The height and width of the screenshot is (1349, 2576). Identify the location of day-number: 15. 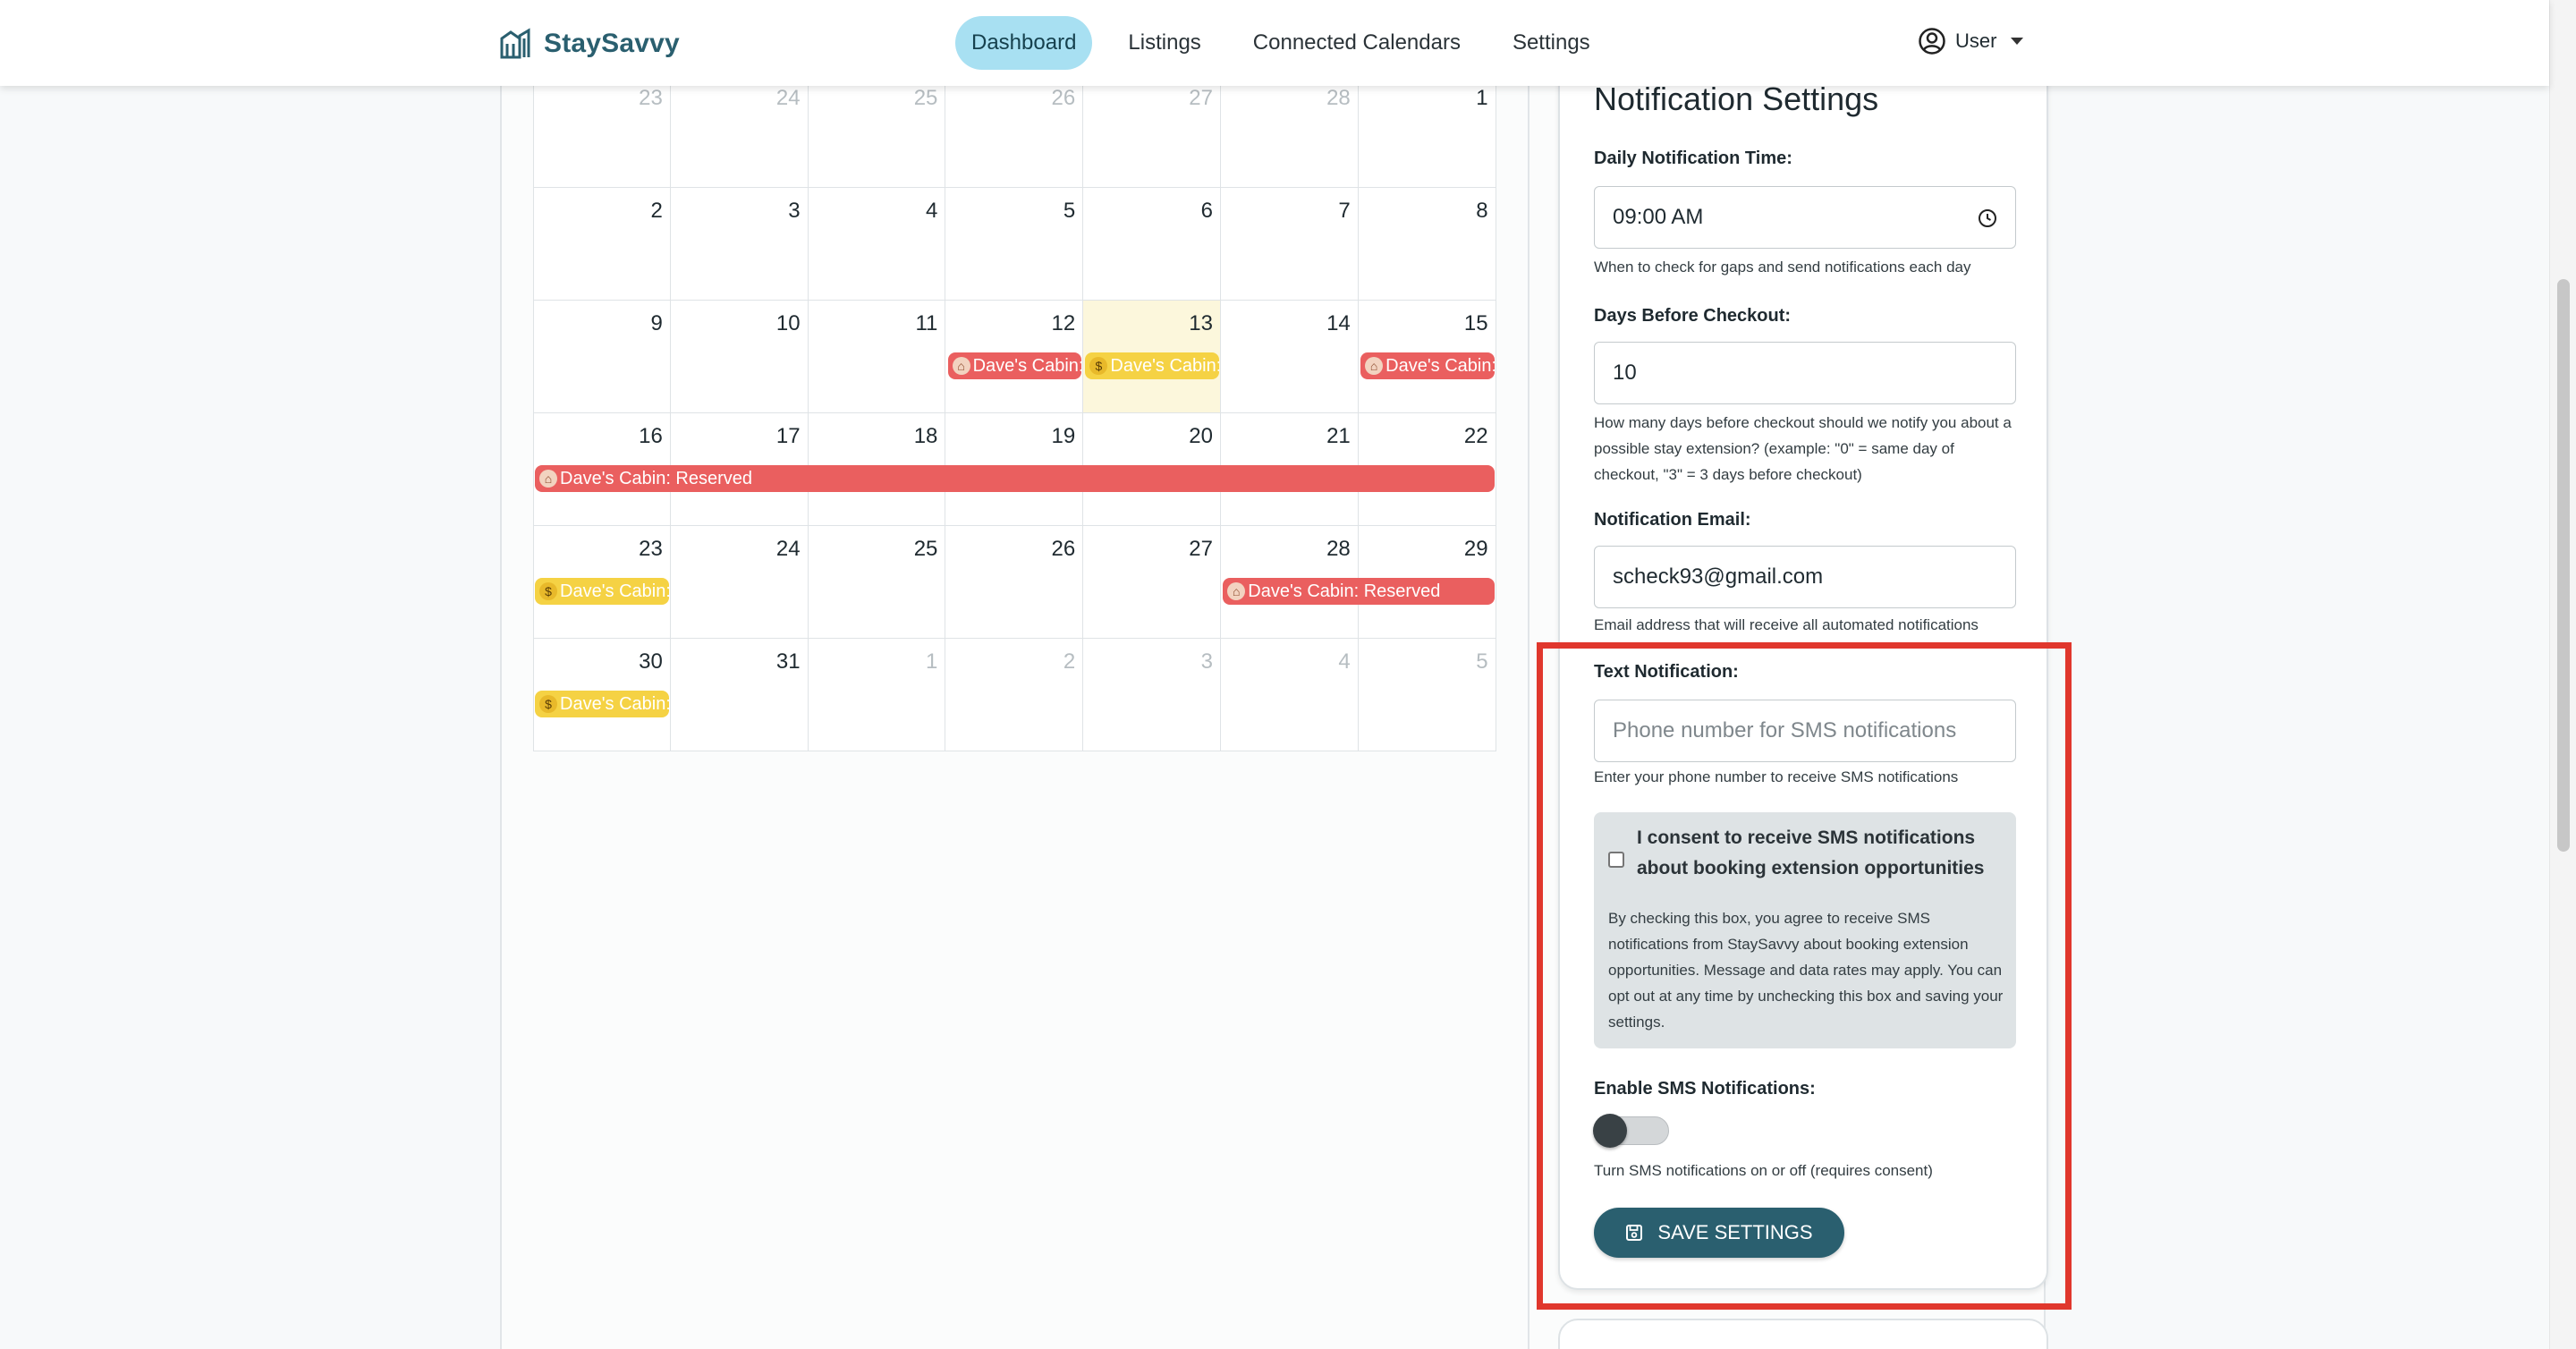
(1475, 323).